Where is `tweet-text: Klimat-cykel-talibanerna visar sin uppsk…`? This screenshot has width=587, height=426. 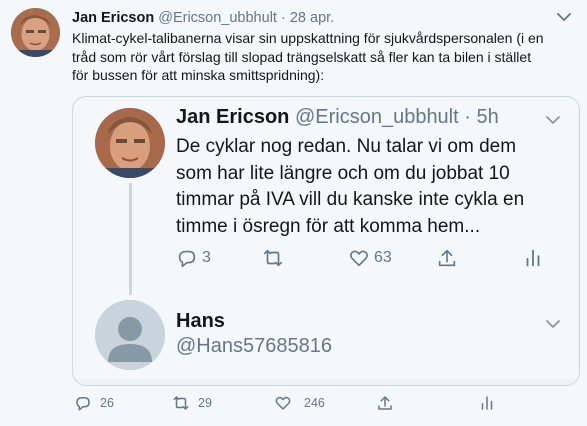 tweet-text: Klimat-cykel-talibanerna visar sin uppsk… is located at coordinates (324, 57).